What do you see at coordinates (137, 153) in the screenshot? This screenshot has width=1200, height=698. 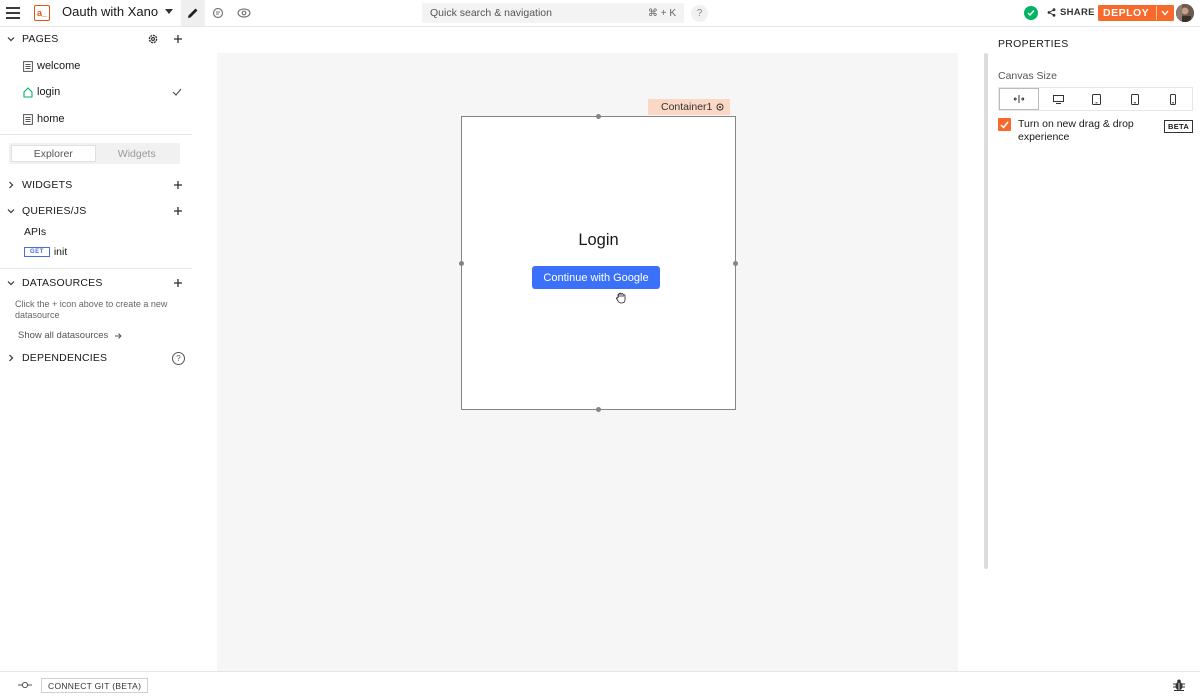 I see `tab-widgets: Widgets` at bounding box center [137, 153].